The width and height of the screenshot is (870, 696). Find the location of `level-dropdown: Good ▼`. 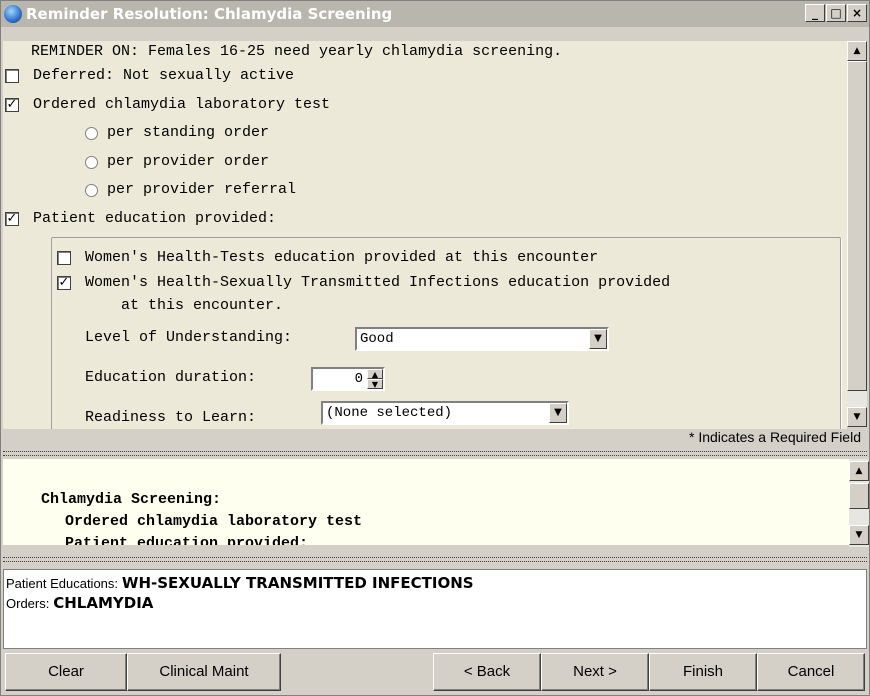

level-dropdown: Good ▼ is located at coordinates (482, 339).